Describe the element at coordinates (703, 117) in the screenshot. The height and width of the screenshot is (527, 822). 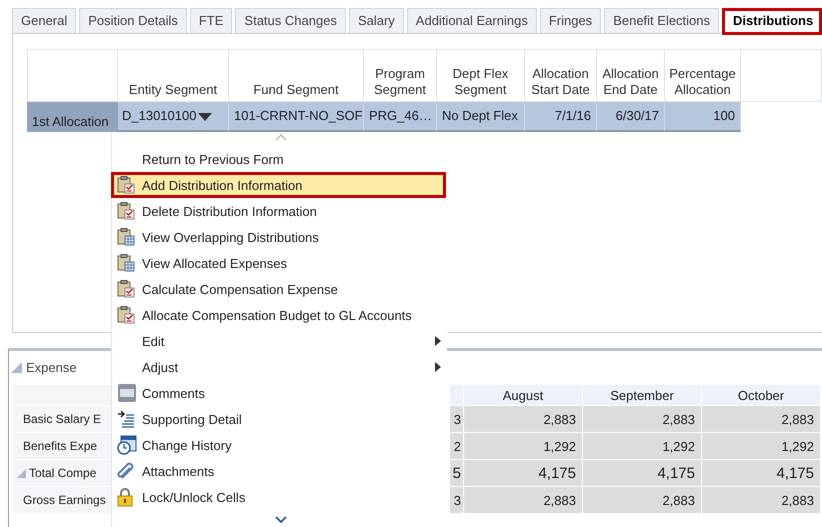
I see `table-cell: 100` at that location.